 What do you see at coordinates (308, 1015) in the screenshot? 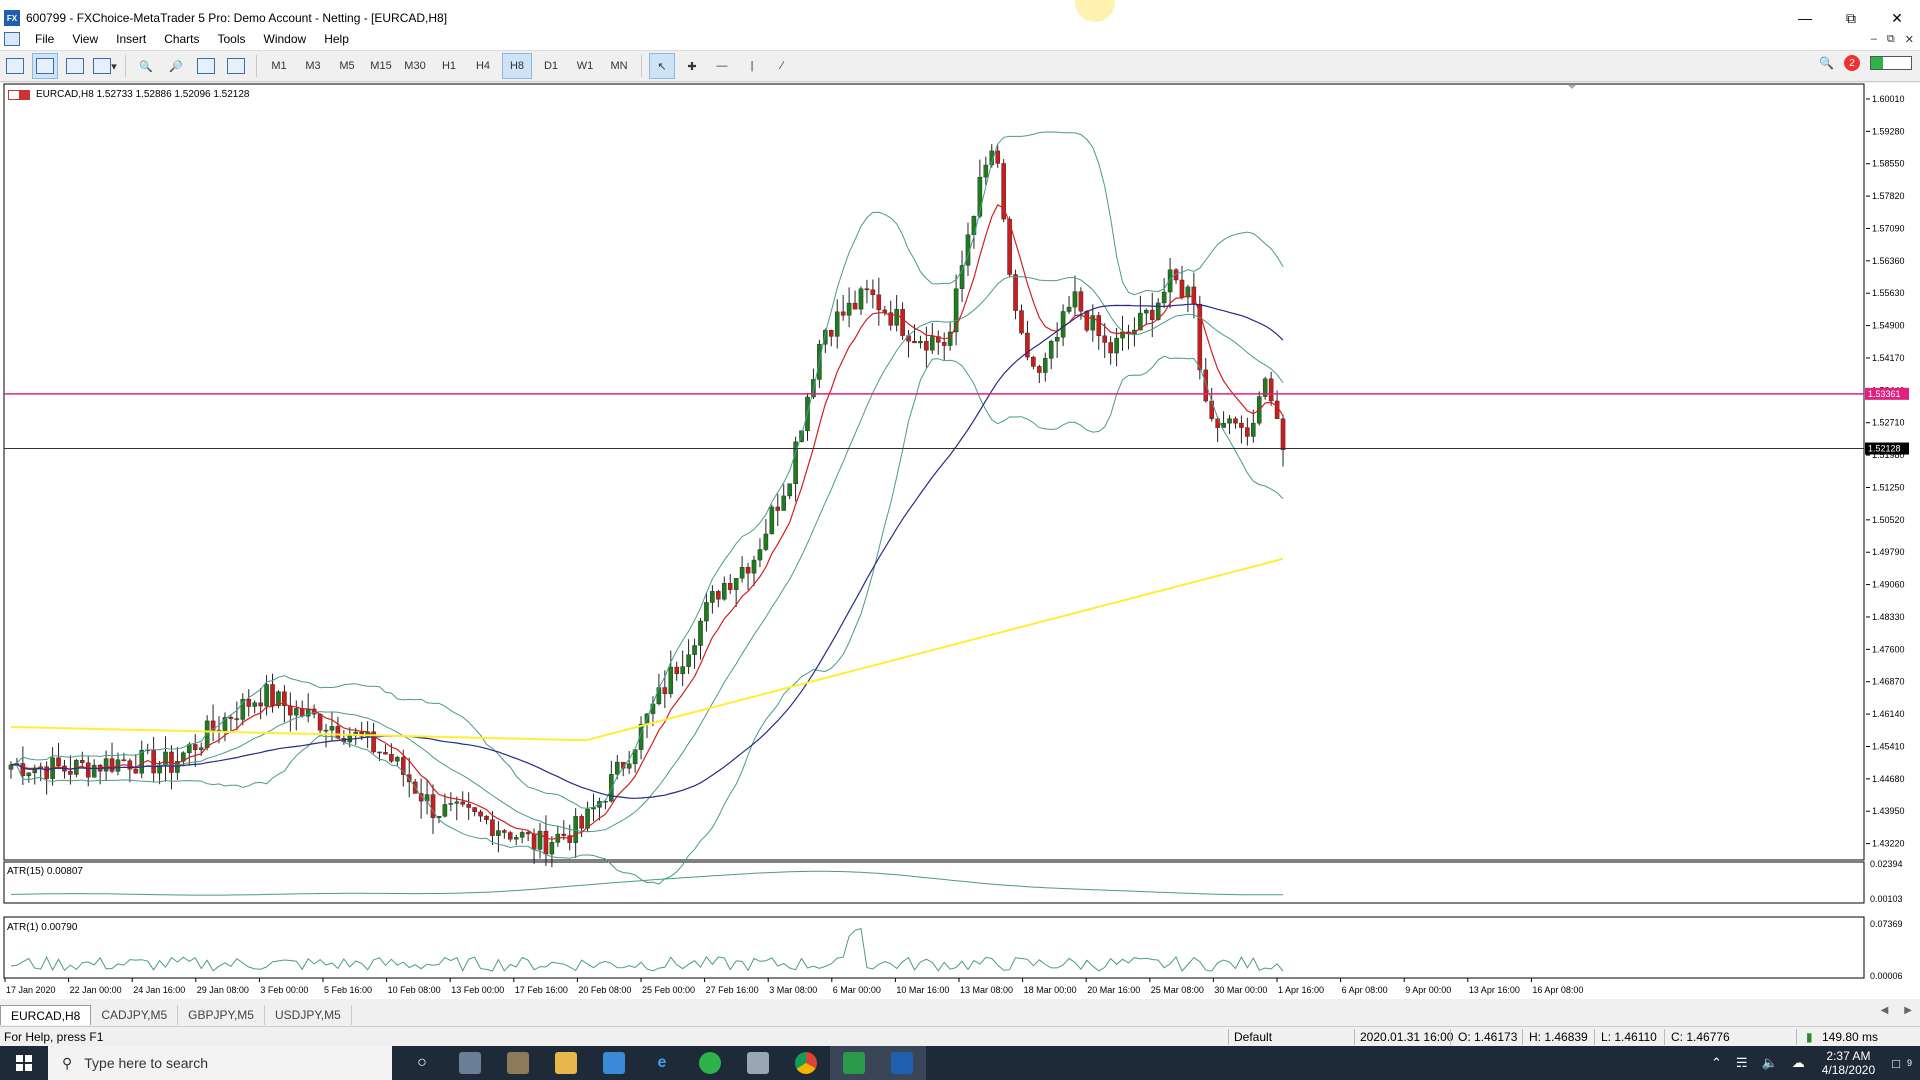
I see `tab-usdjpy-m5: USDJPY,M5` at bounding box center [308, 1015].